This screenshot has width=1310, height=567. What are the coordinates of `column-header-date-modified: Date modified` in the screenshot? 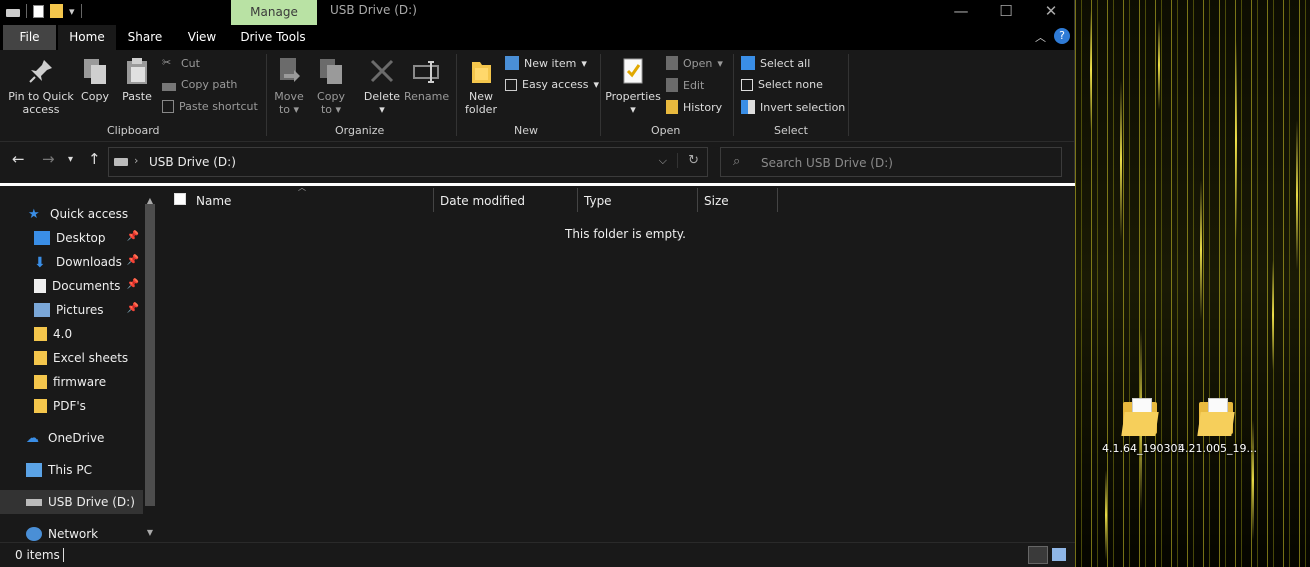 It's located at (508, 201).